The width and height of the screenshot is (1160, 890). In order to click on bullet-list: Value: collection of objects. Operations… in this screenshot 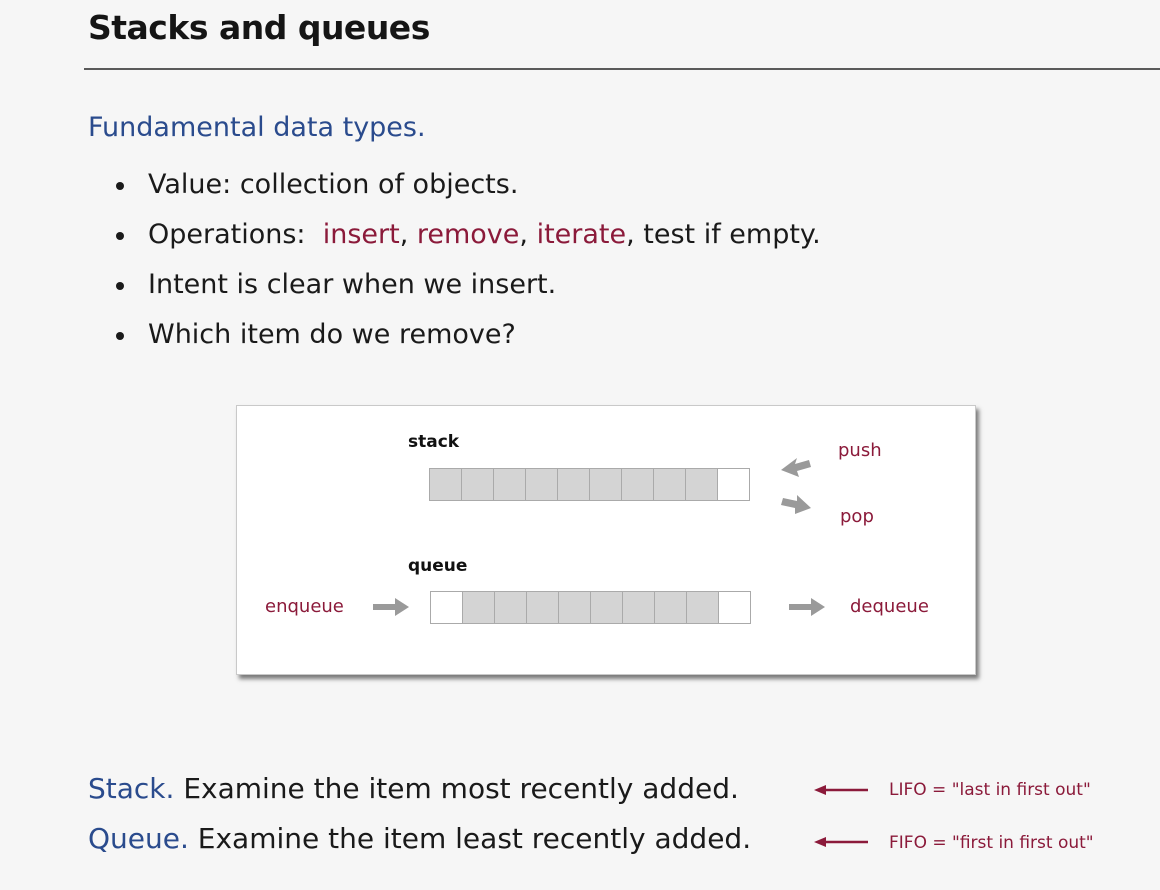, I will do `click(466, 260)`.